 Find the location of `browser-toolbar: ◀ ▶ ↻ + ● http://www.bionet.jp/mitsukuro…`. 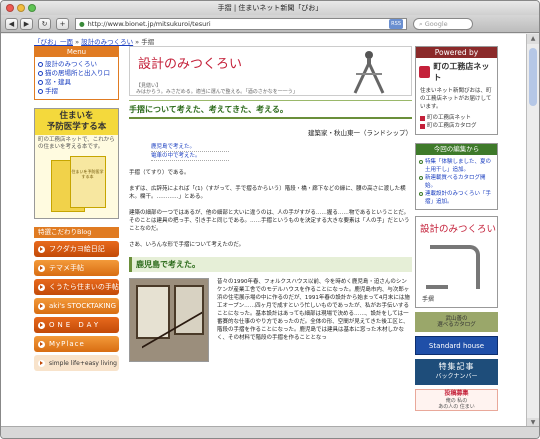

browser-toolbar: ◀ ▶ ↻ + ● http://www.bionet.jp/mitsukuro… is located at coordinates (270, 24).